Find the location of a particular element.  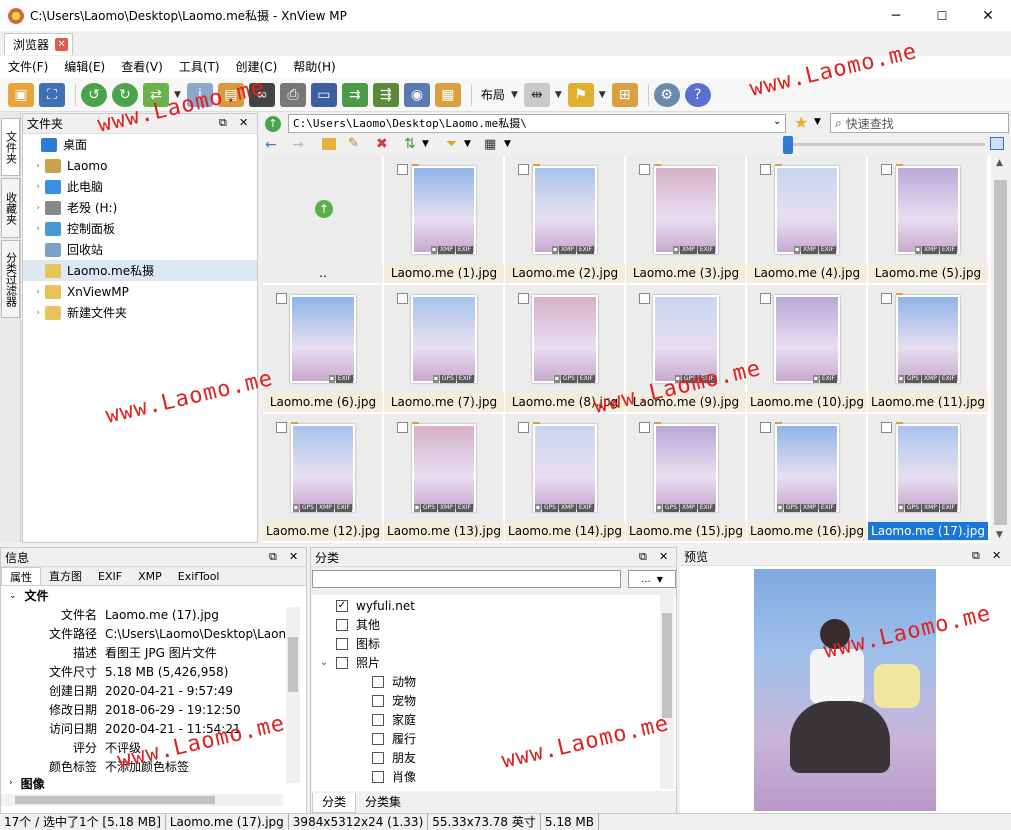

layout-dropdown-icon: ▼ is located at coordinates (514, 95).